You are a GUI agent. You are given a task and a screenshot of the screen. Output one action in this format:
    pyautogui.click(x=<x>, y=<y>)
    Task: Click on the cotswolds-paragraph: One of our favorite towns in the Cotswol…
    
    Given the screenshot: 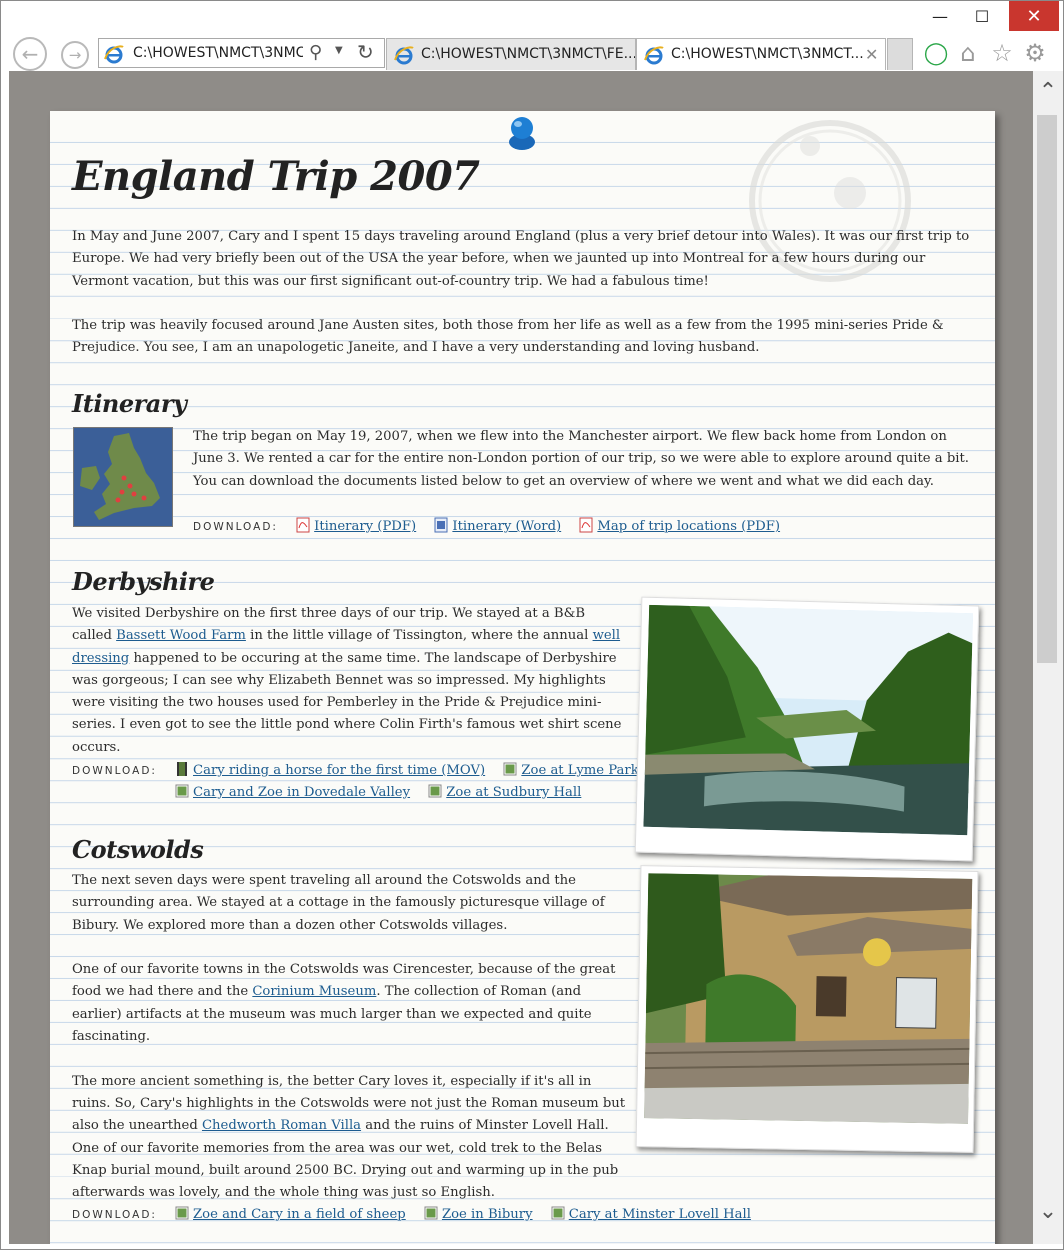 What is the action you would take?
    pyautogui.click(x=349, y=1003)
    